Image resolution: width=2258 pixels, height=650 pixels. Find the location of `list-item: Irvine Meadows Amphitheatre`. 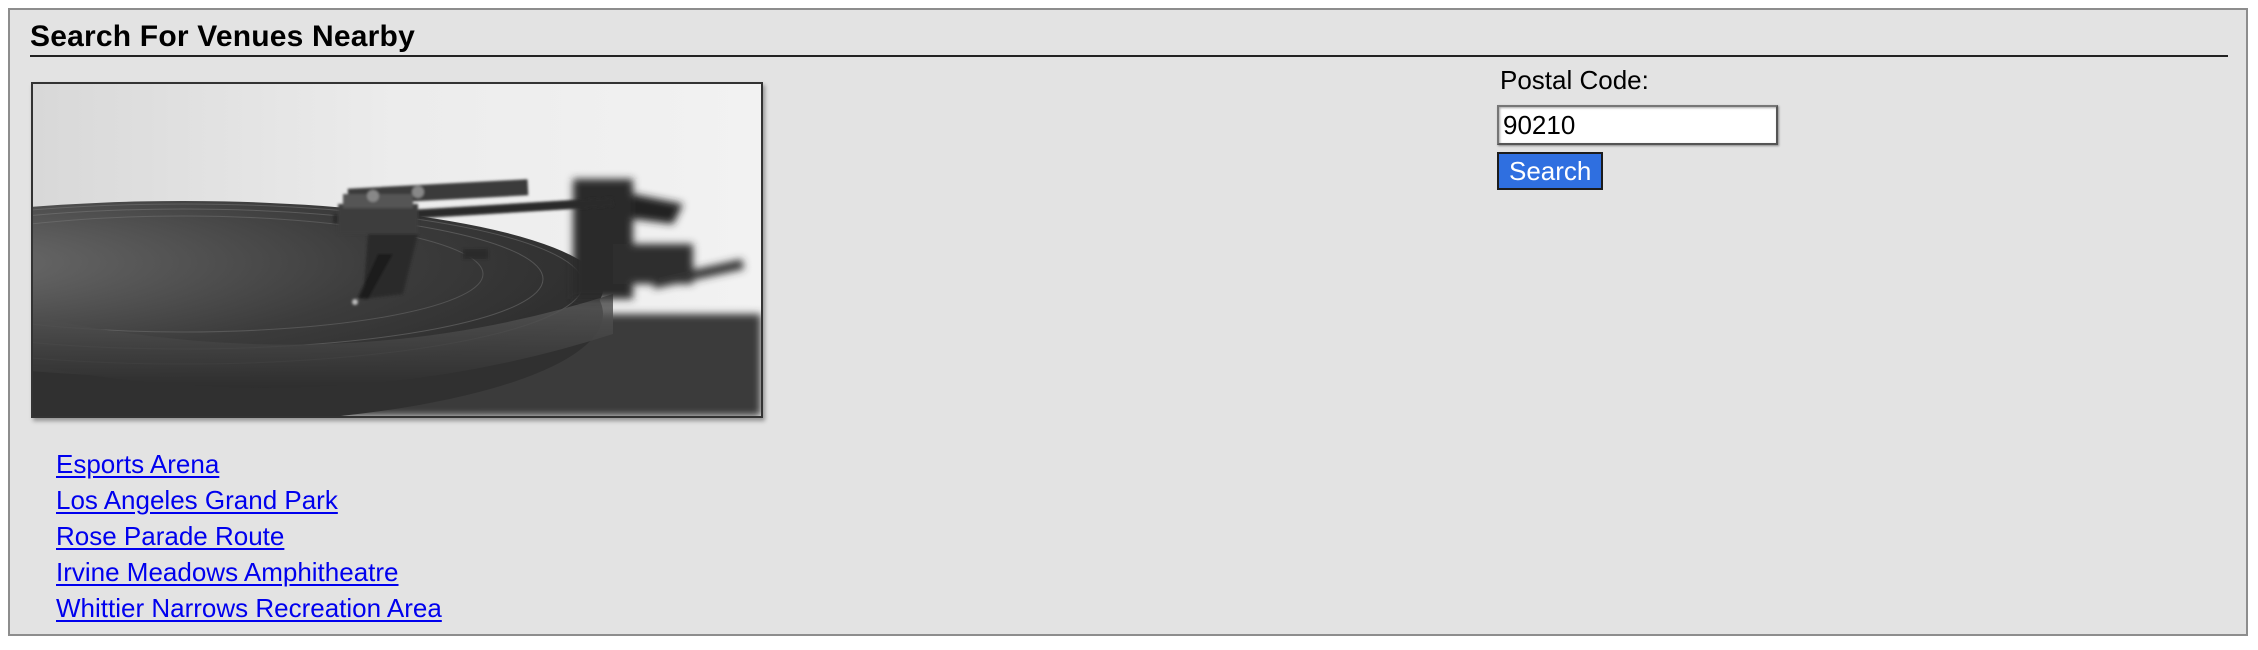

list-item: Irvine Meadows Amphitheatre is located at coordinates (249, 572).